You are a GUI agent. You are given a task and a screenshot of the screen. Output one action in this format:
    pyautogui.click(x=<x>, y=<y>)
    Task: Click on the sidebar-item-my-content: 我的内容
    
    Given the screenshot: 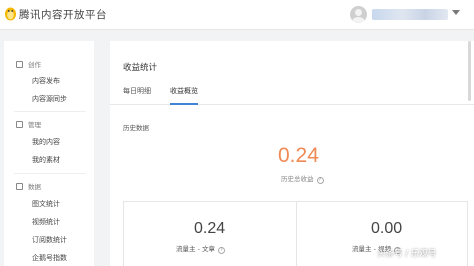 What is the action you would take?
    pyautogui.click(x=46, y=142)
    